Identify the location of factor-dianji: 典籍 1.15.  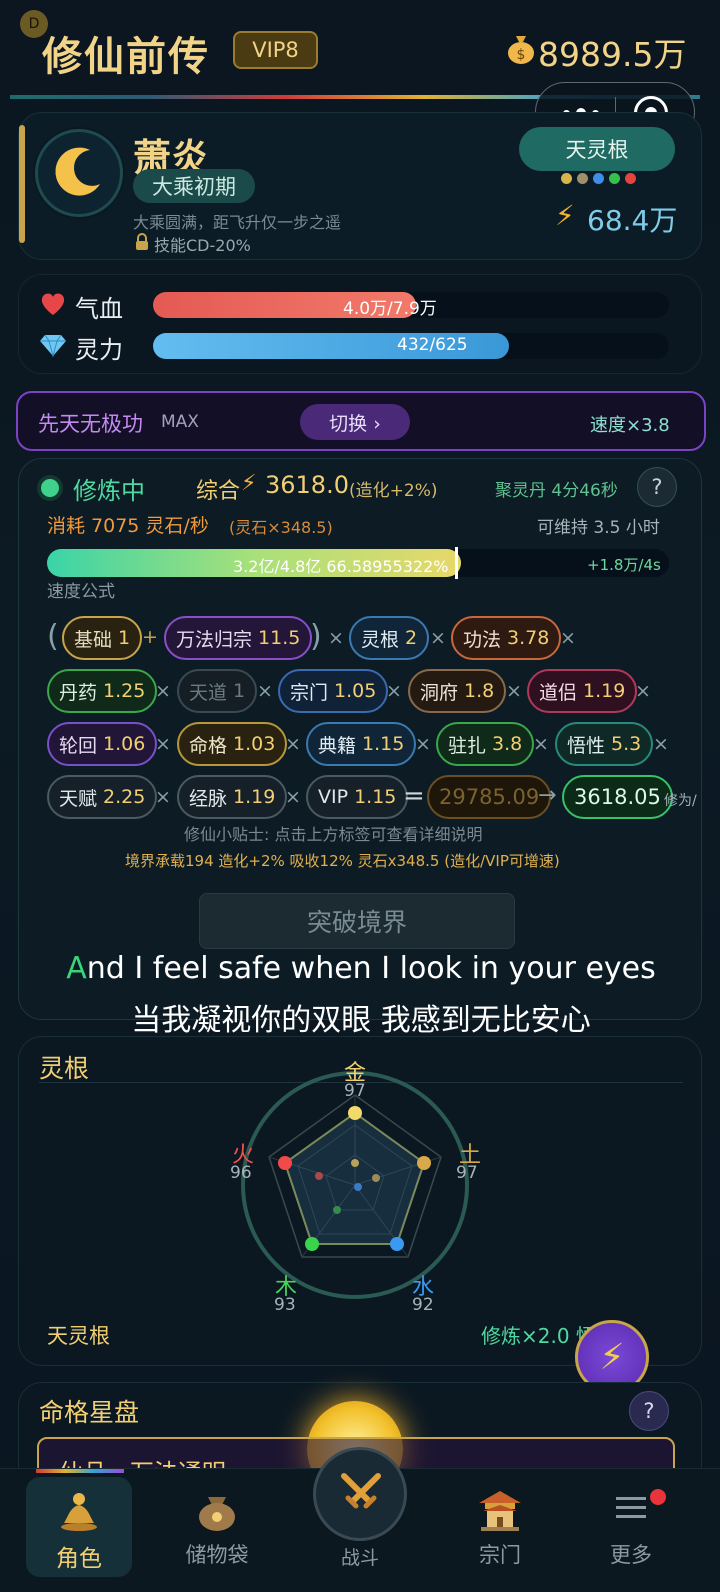
(361, 744).